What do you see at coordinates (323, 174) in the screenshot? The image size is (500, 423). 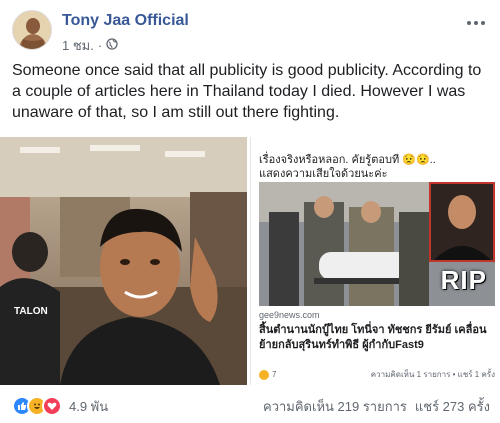 I see `screenshot-text-line2: แสดงความเสียใจด้วยนะค่ะ` at bounding box center [323, 174].